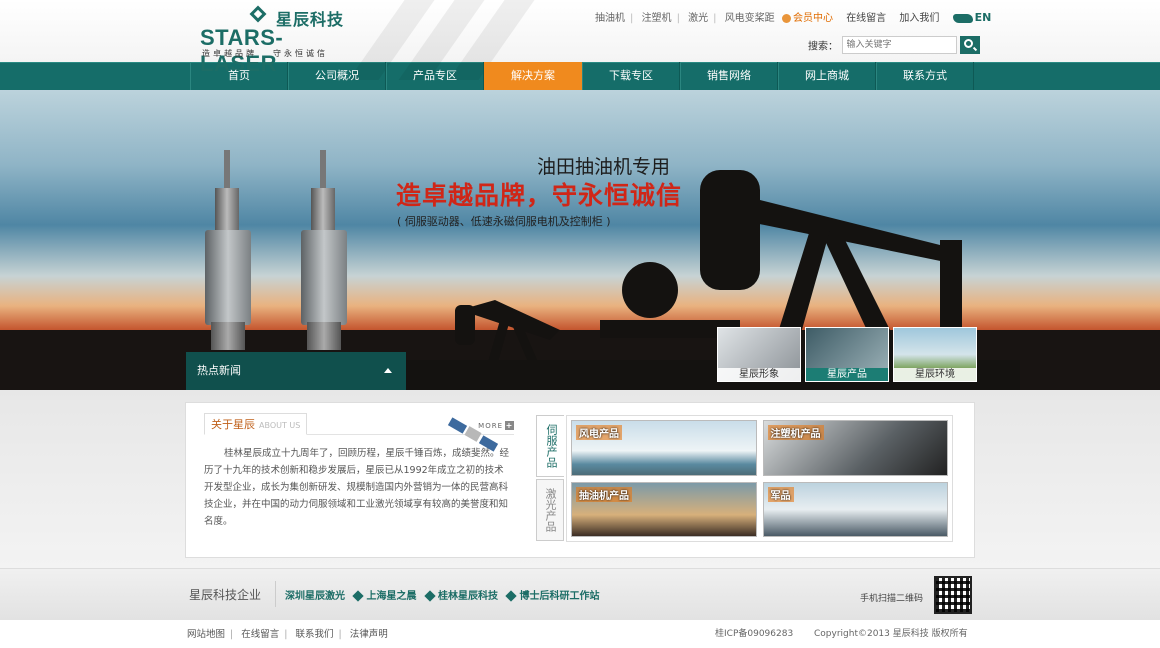 The width and height of the screenshot is (1160, 648). What do you see at coordinates (962, 18) in the screenshot?
I see `world-map-icon` at bounding box center [962, 18].